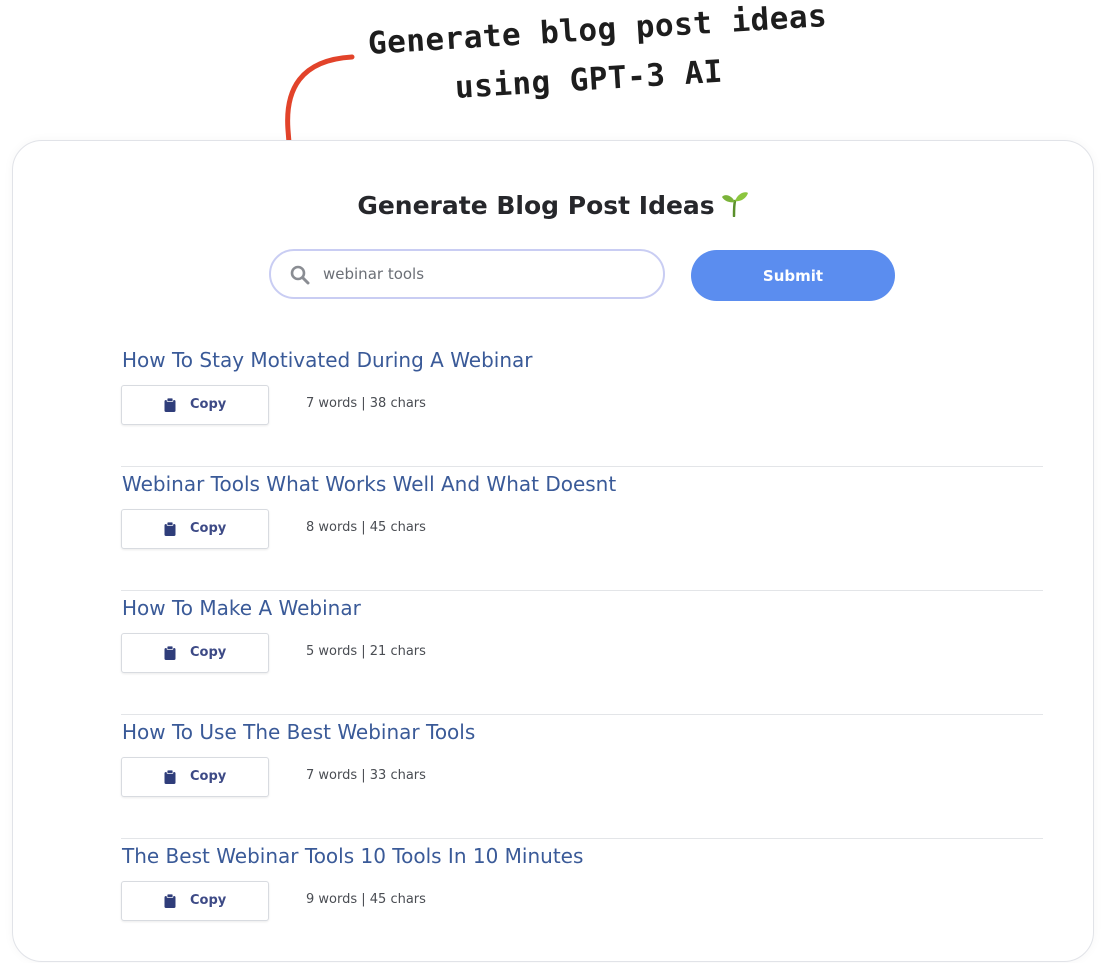 This screenshot has width=1105, height=963. I want to click on seedling-icon, so click(734, 204).